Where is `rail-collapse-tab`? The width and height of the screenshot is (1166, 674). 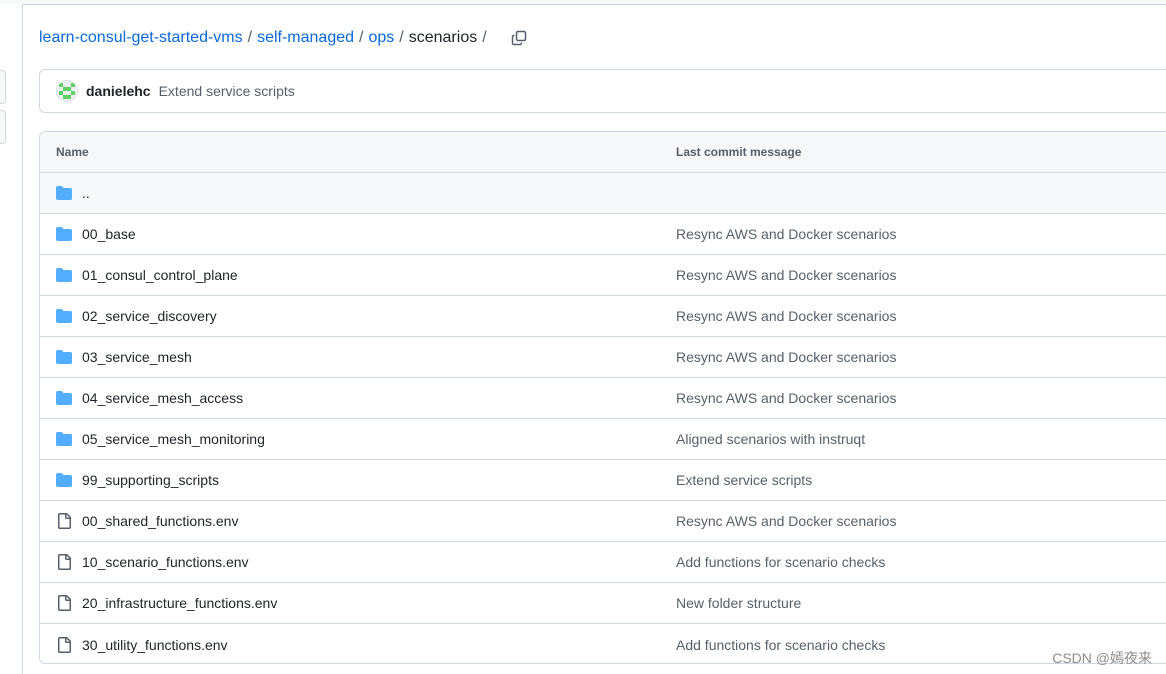
rail-collapse-tab is located at coordinates (3, 87).